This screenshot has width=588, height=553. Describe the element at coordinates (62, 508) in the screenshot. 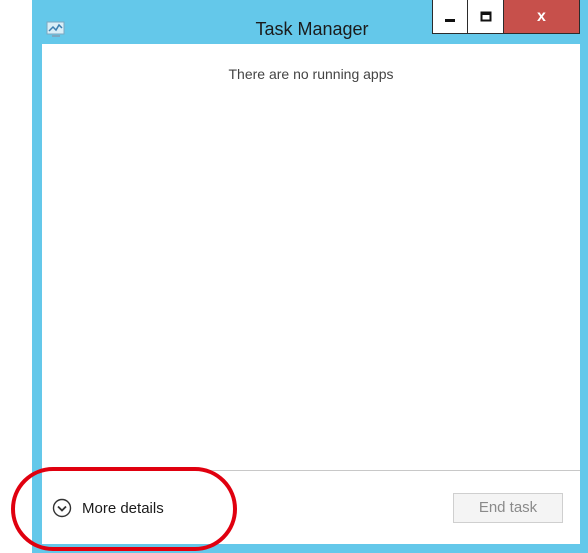

I see `chevron-down-circle-icon` at that location.